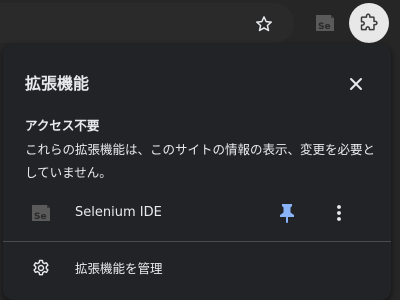 Image resolution: width=400 pixels, height=300 pixels. Describe the element at coordinates (62, 125) in the screenshot. I see `section-heading: アクセス不要` at that location.